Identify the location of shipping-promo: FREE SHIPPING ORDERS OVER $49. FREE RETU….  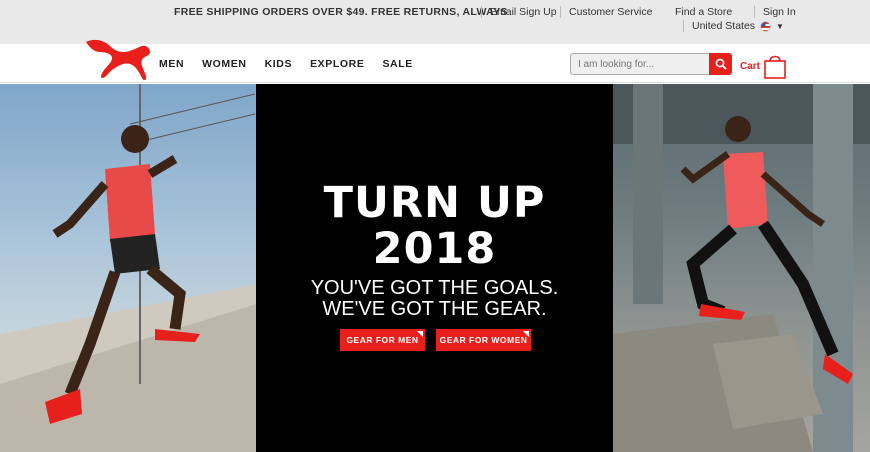
(341, 12).